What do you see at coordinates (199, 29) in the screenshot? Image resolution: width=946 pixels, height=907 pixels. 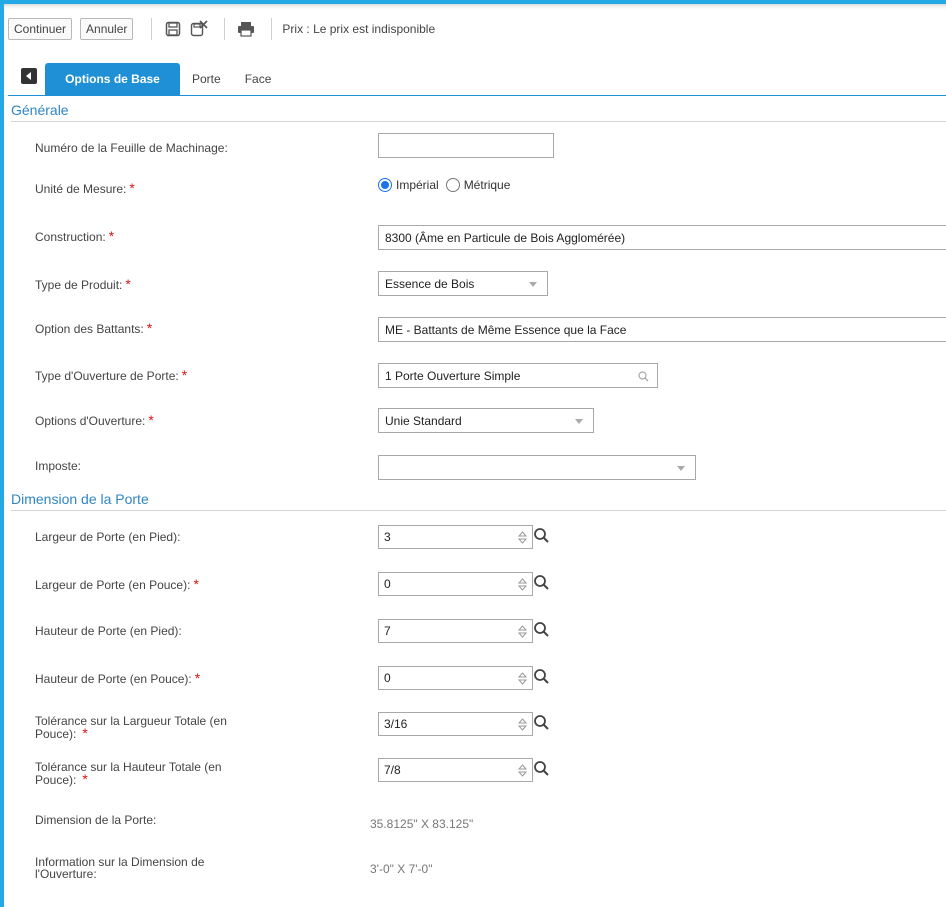 I see `save-close-icon` at bounding box center [199, 29].